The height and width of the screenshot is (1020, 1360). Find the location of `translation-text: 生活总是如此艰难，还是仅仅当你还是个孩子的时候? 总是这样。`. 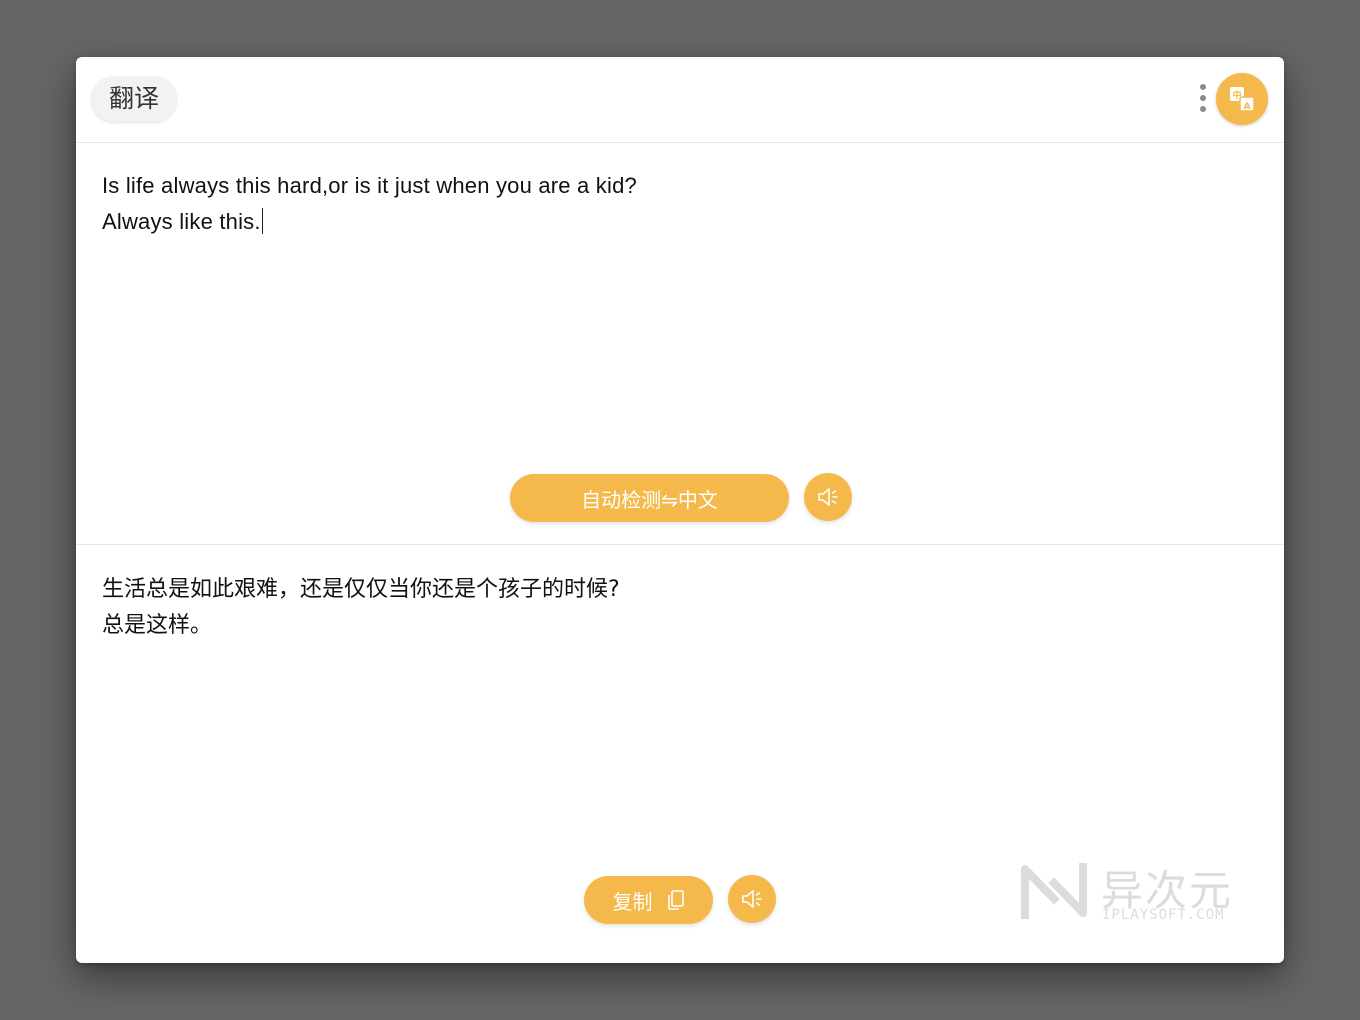

translation-text: 生活总是如此艰难，还是仅仅当你还是个孩子的时候? 总是这样。 is located at coordinates (361, 608).